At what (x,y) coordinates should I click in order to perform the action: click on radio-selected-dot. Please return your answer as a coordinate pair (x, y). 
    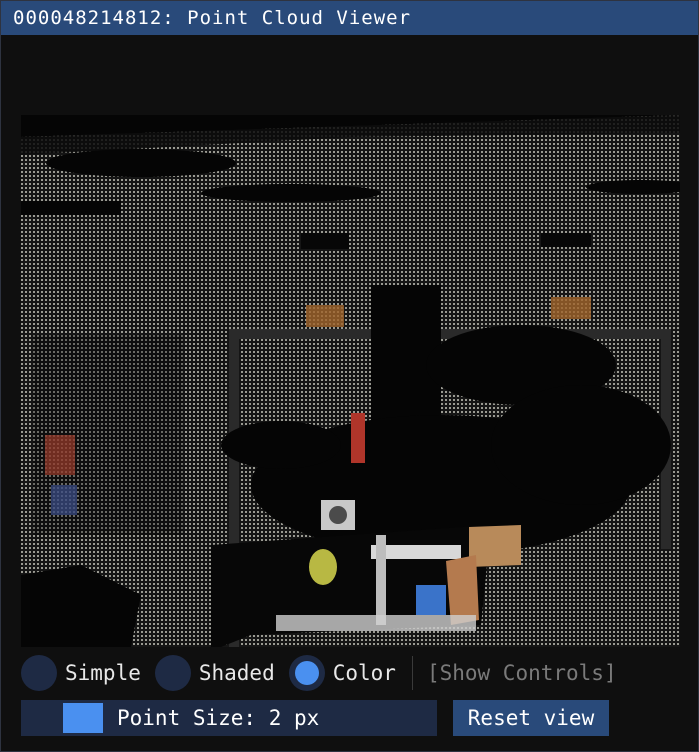
    Looking at the image, I should click on (306, 673).